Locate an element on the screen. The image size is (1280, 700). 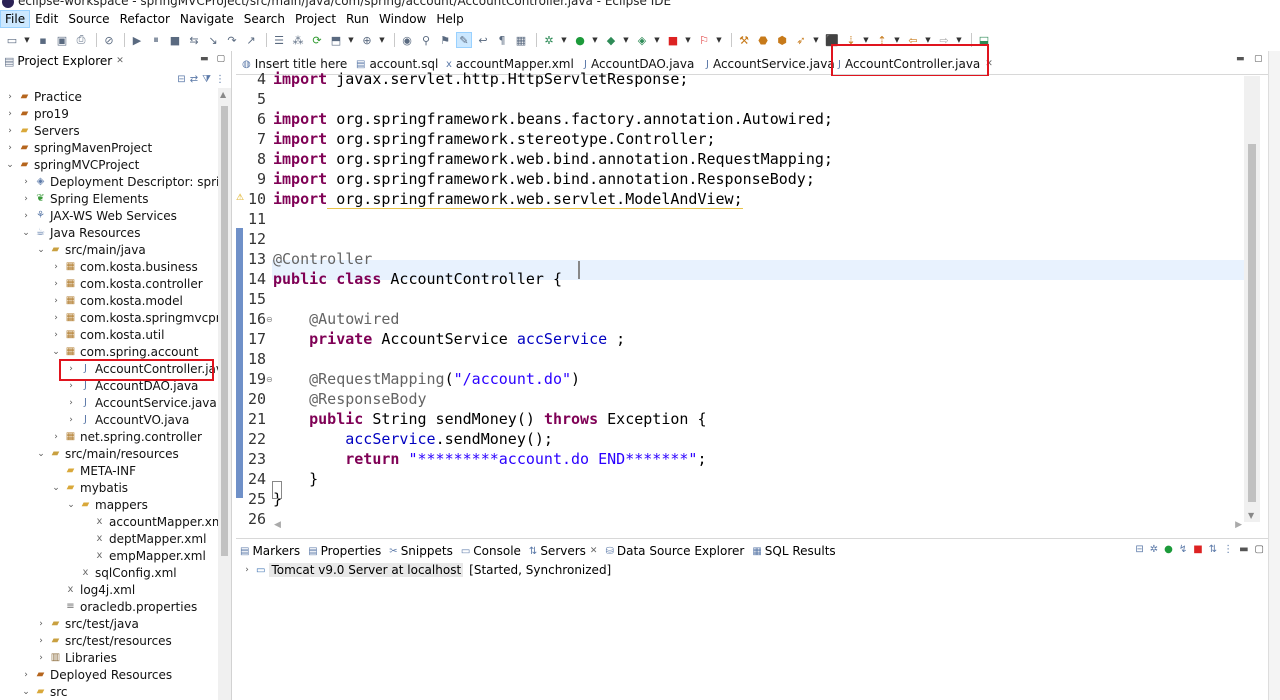
run-icon: ● is located at coordinates (580, 40).